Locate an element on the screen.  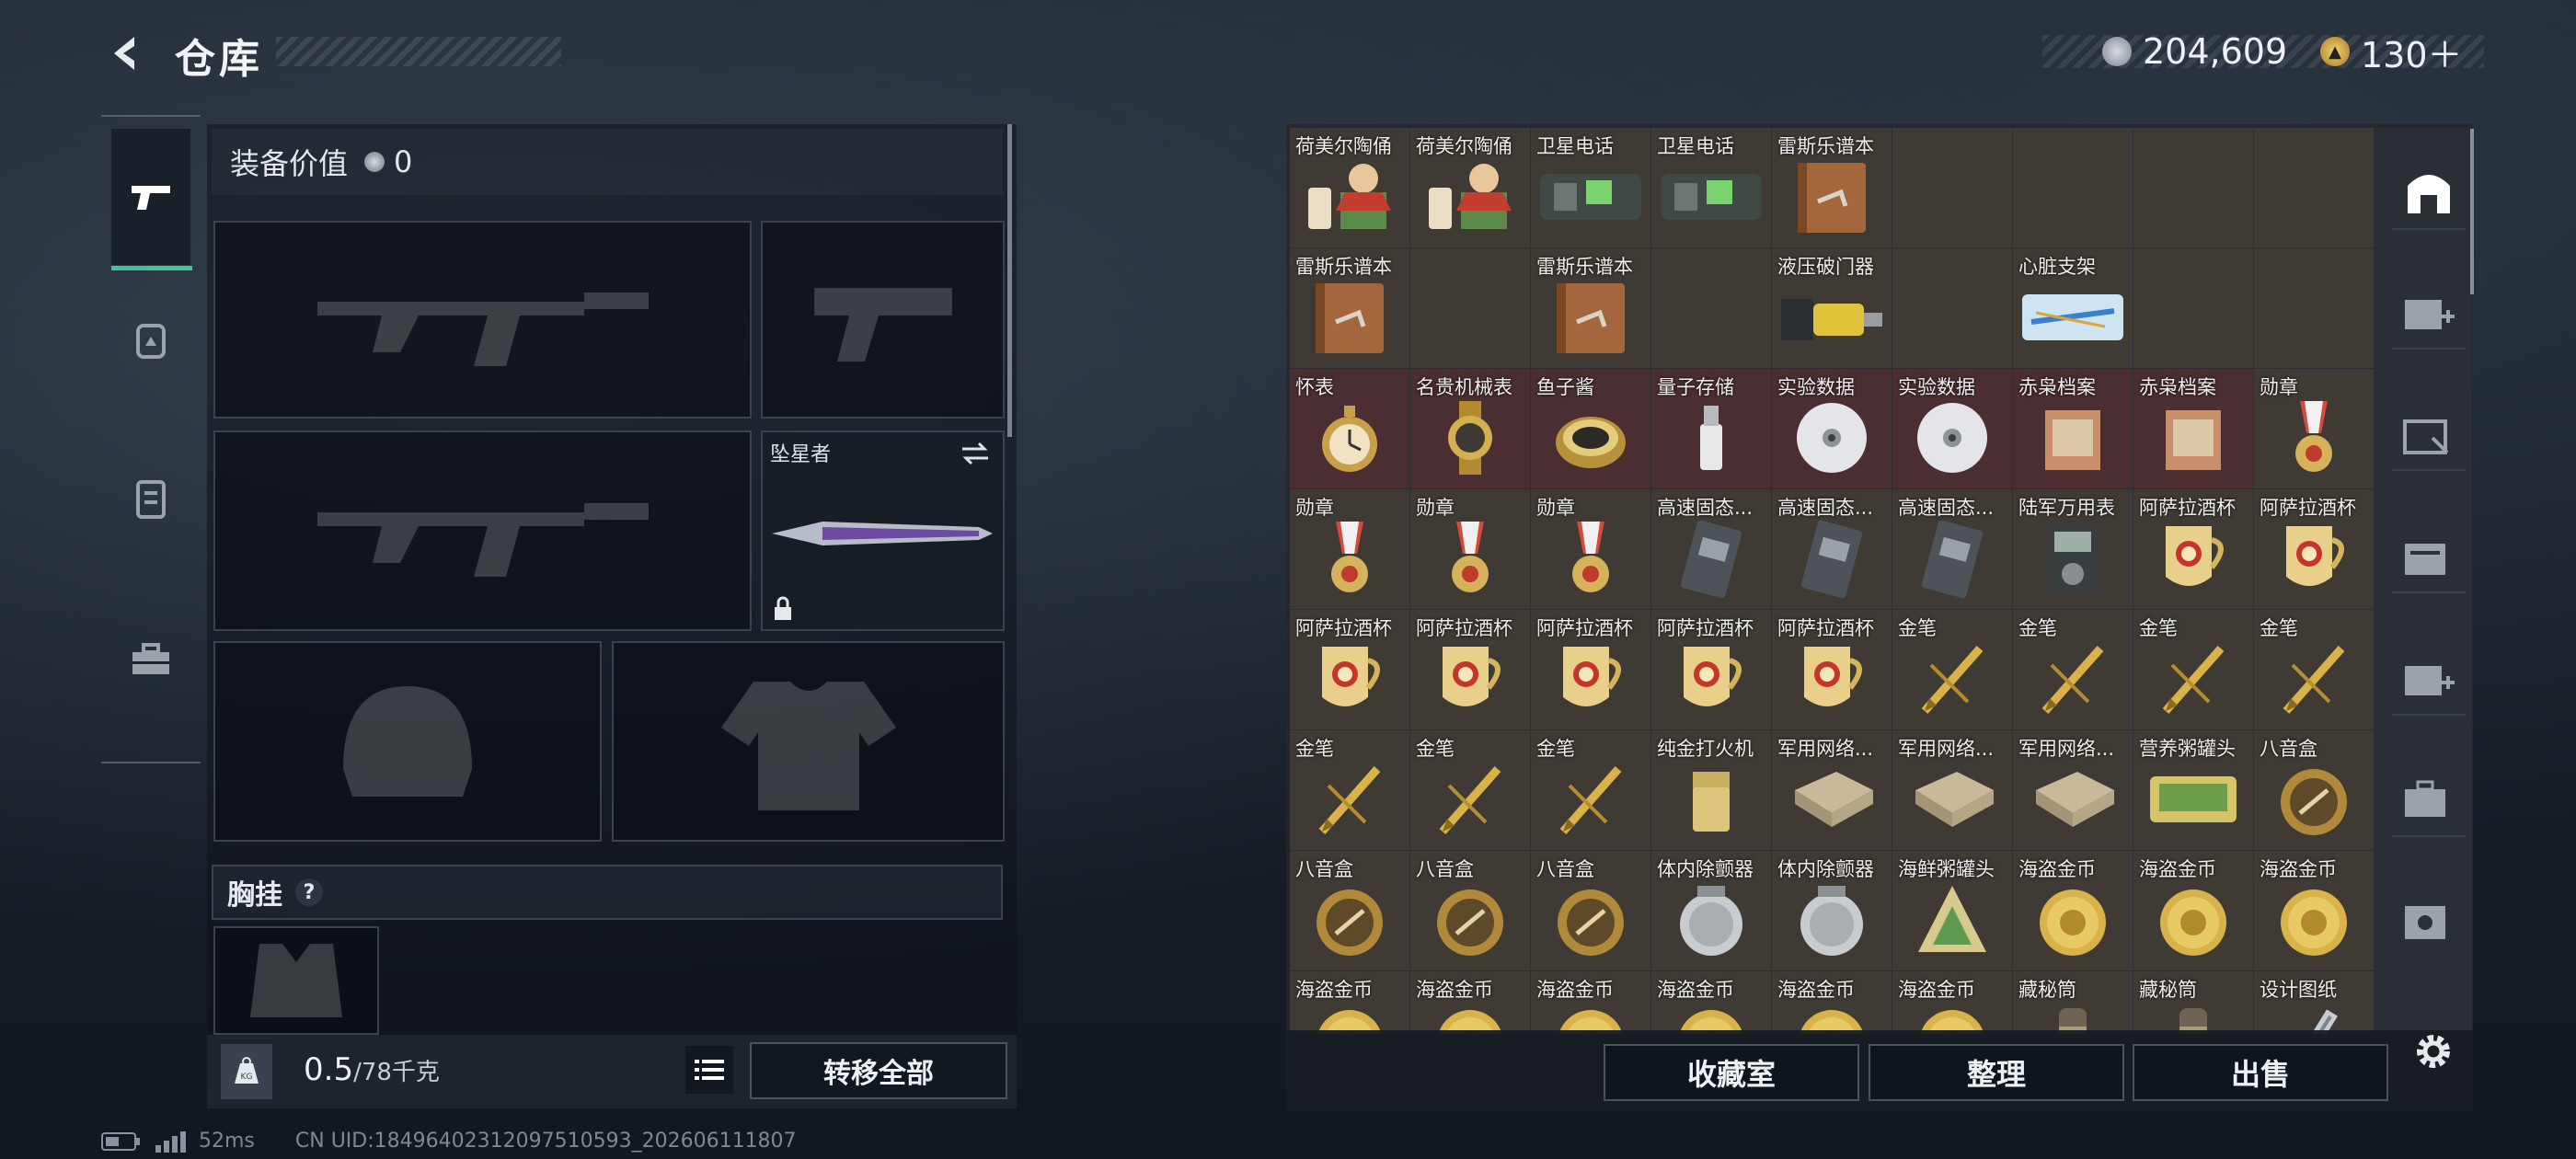
primary-weapon-slot is located at coordinates (482, 320).